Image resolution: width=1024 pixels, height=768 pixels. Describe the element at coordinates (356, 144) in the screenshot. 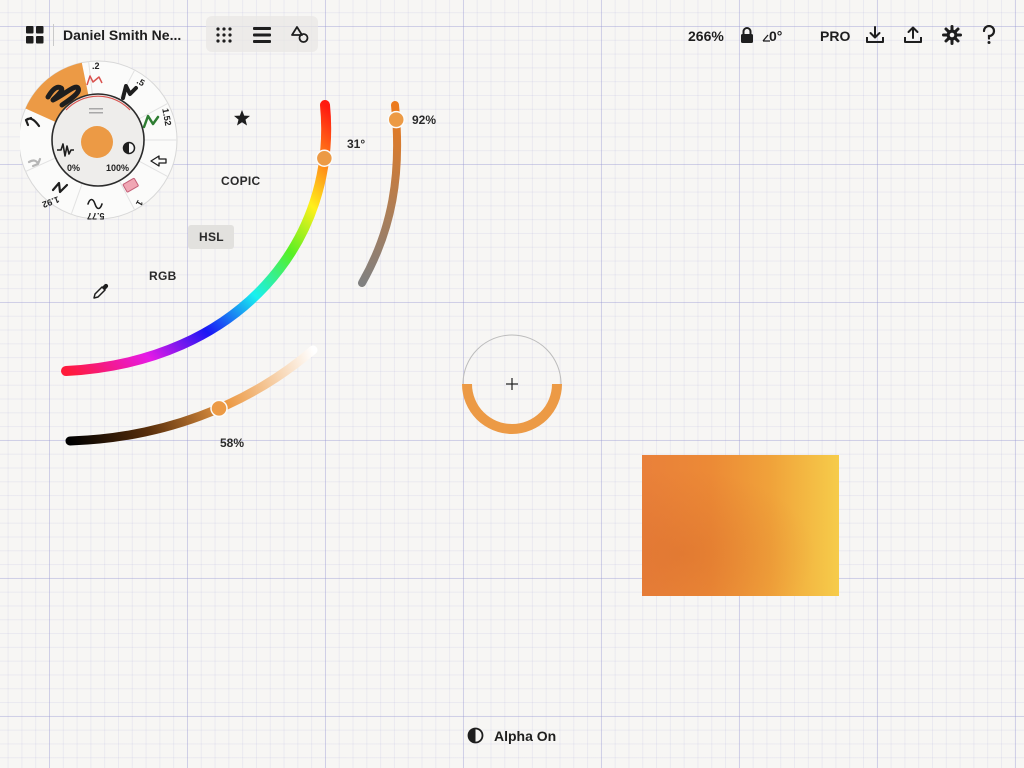

I see `hue-value: 31°` at that location.